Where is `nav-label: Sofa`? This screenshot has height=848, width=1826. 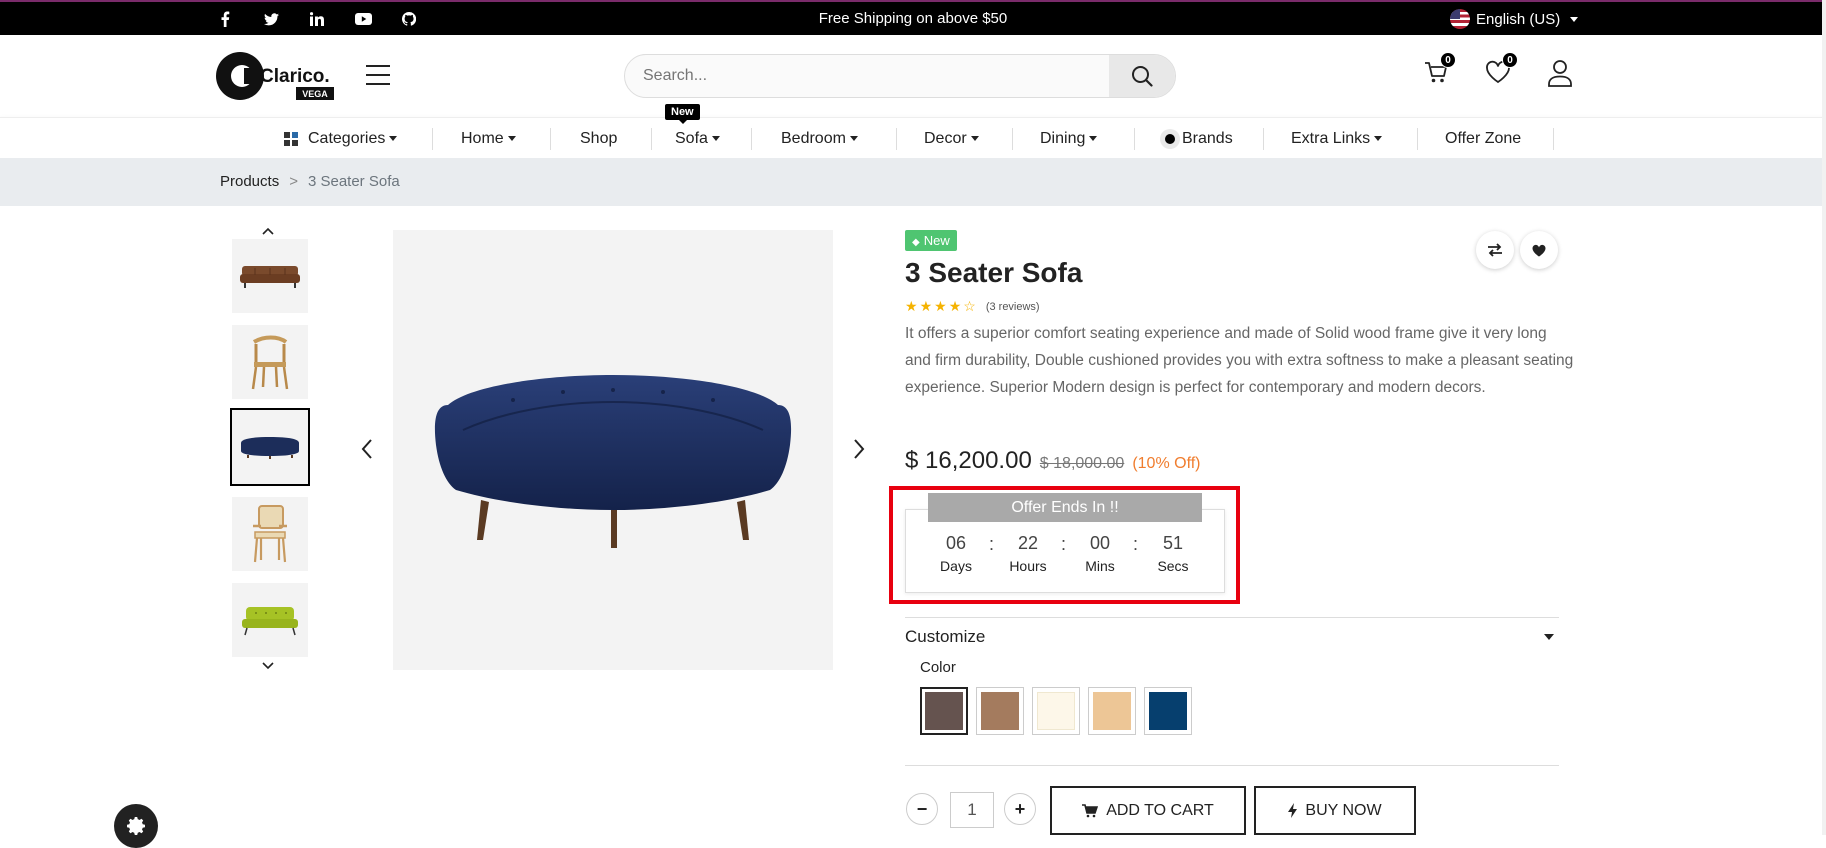 nav-label: Sofa is located at coordinates (691, 138).